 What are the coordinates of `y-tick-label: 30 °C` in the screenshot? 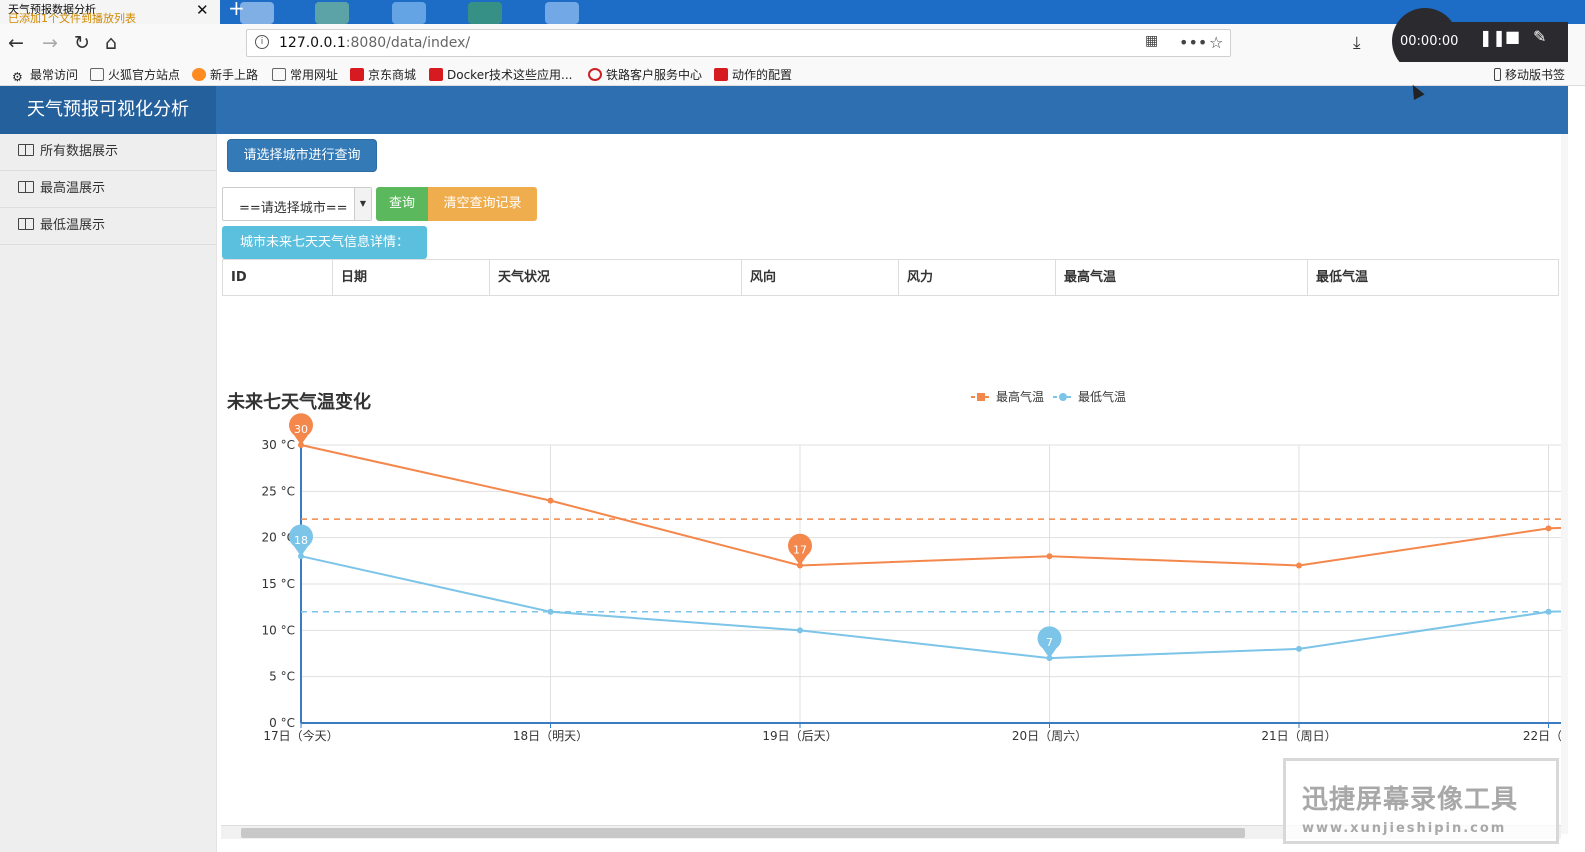 It's located at (278, 445).